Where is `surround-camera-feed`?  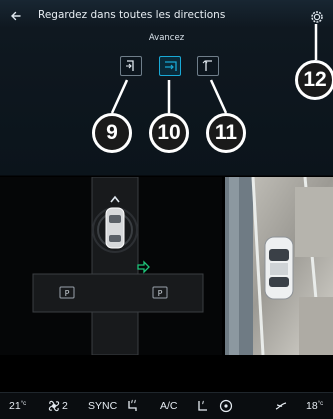
surround-camera-feed is located at coordinates (279, 266).